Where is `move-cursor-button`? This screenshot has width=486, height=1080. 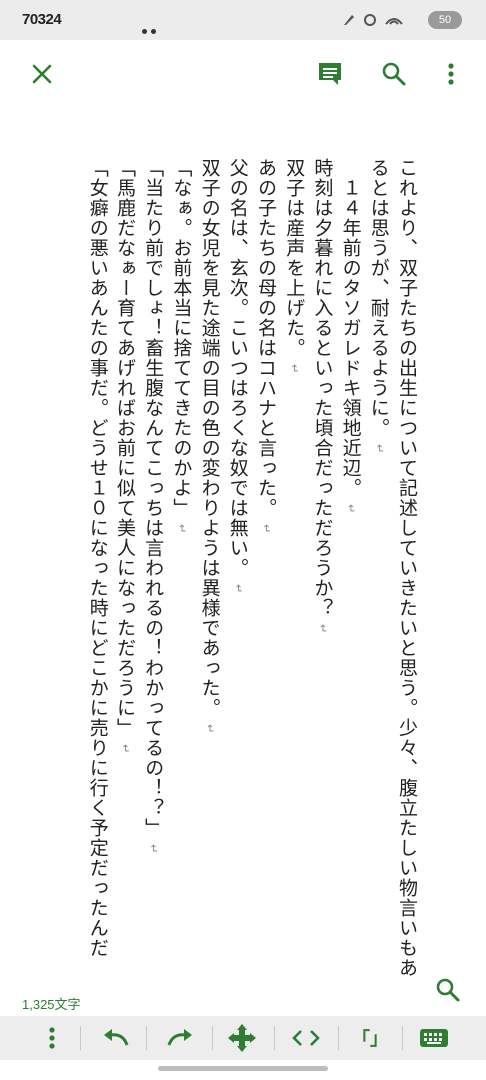
move-cursor-button is located at coordinates (242, 1038).